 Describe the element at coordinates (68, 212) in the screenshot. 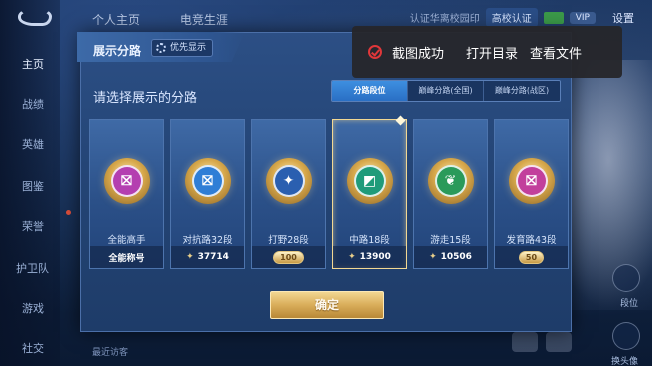

I see `notification-dot` at that location.